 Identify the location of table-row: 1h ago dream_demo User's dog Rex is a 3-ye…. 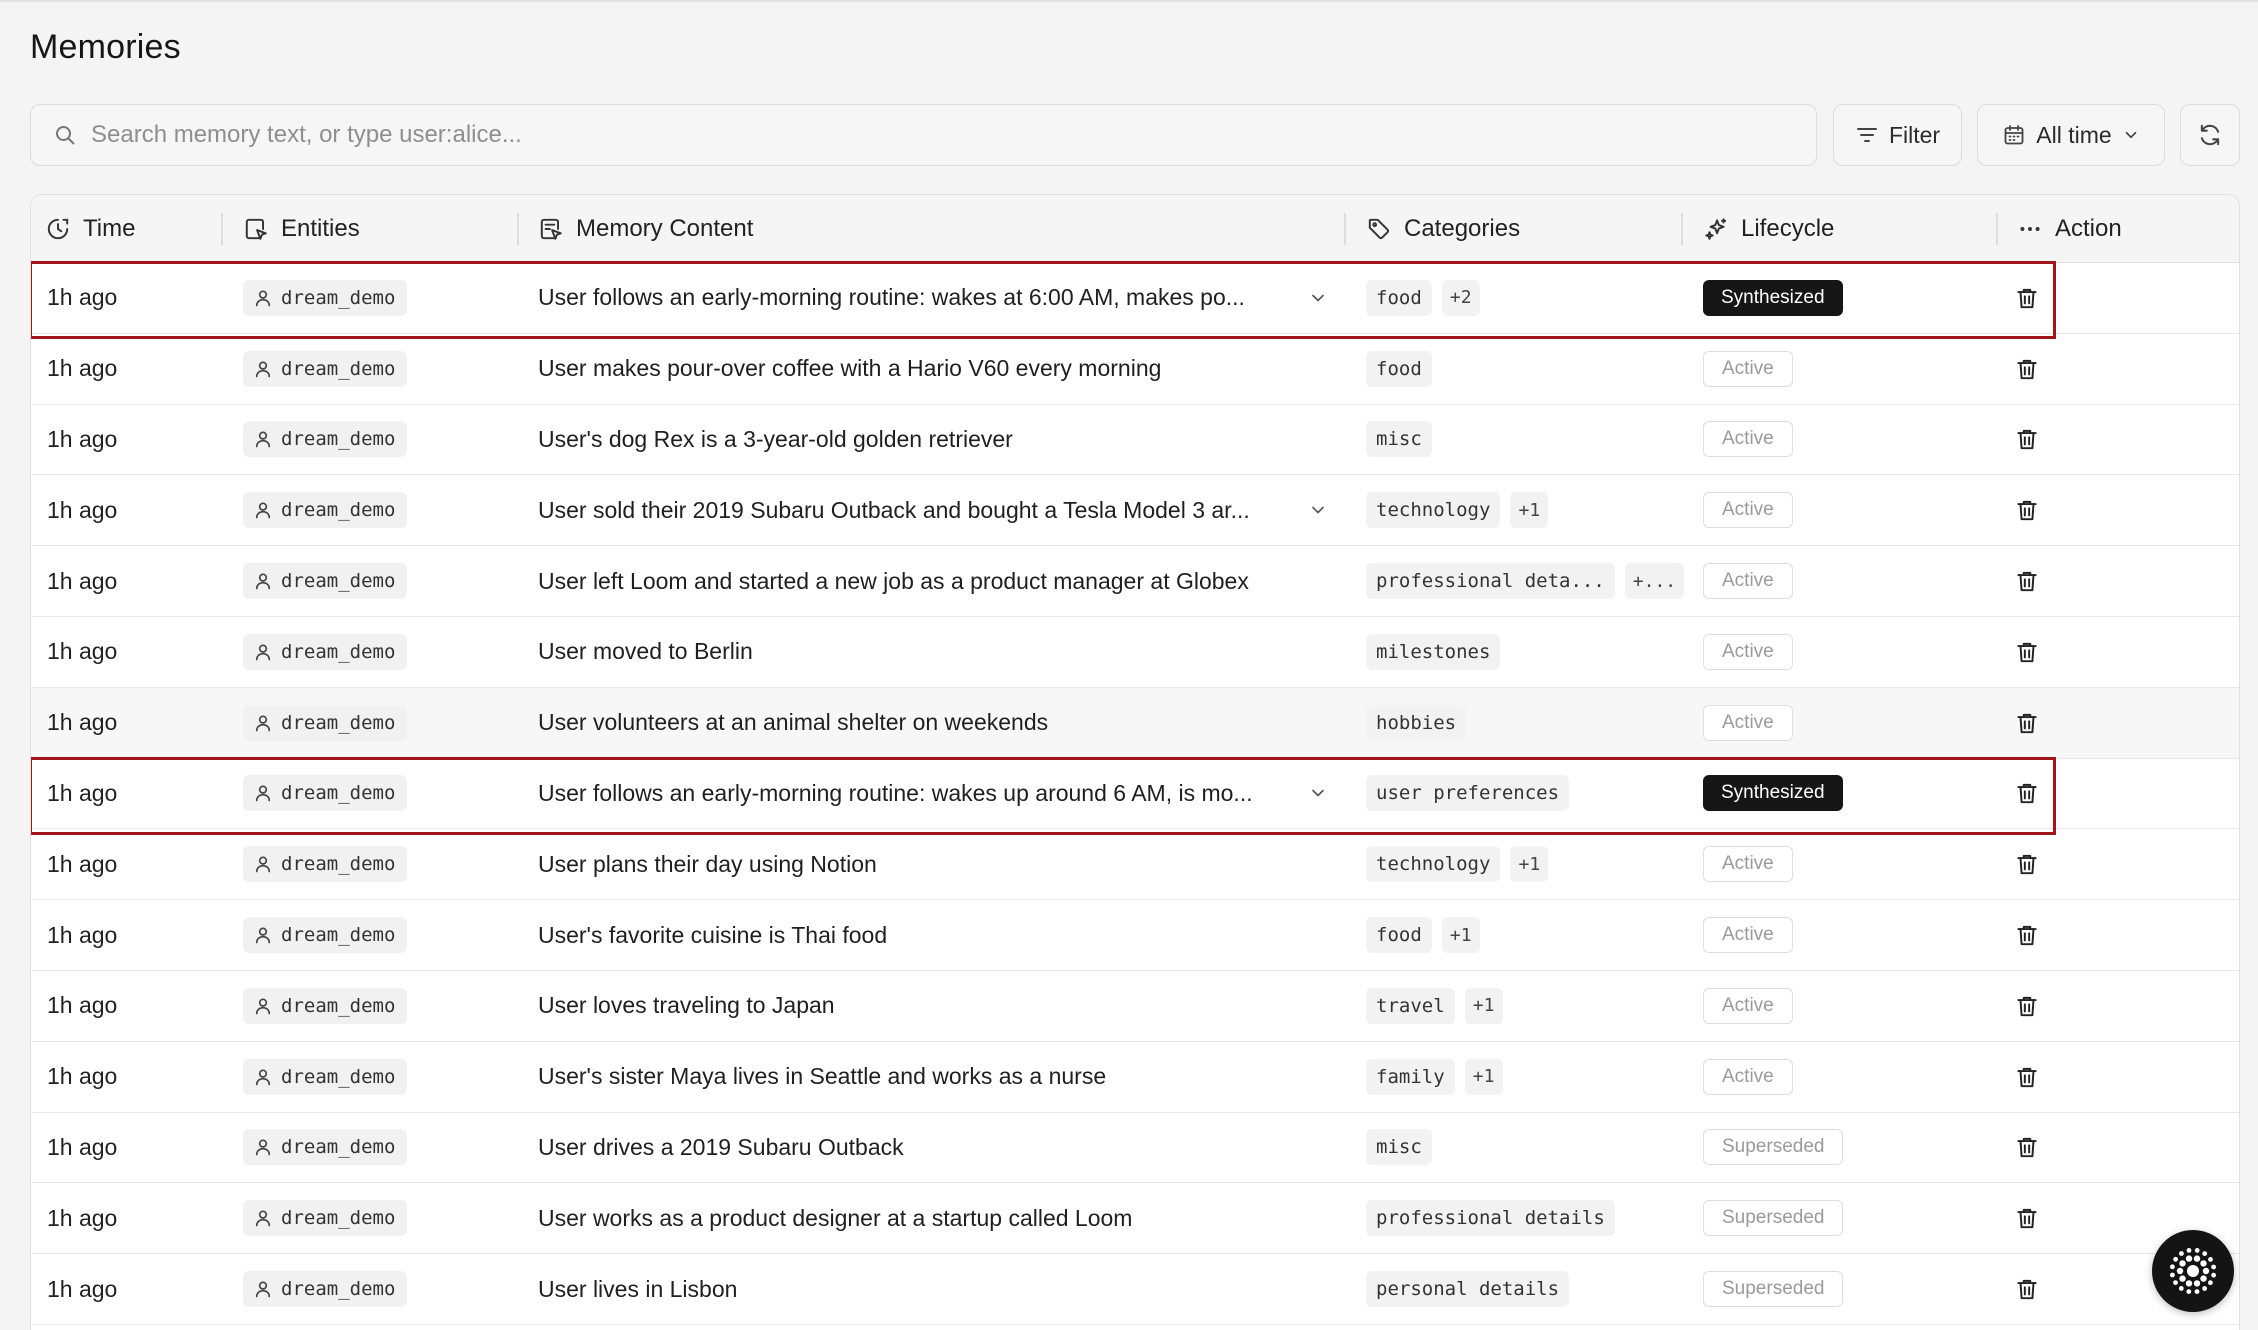
(1135, 440).